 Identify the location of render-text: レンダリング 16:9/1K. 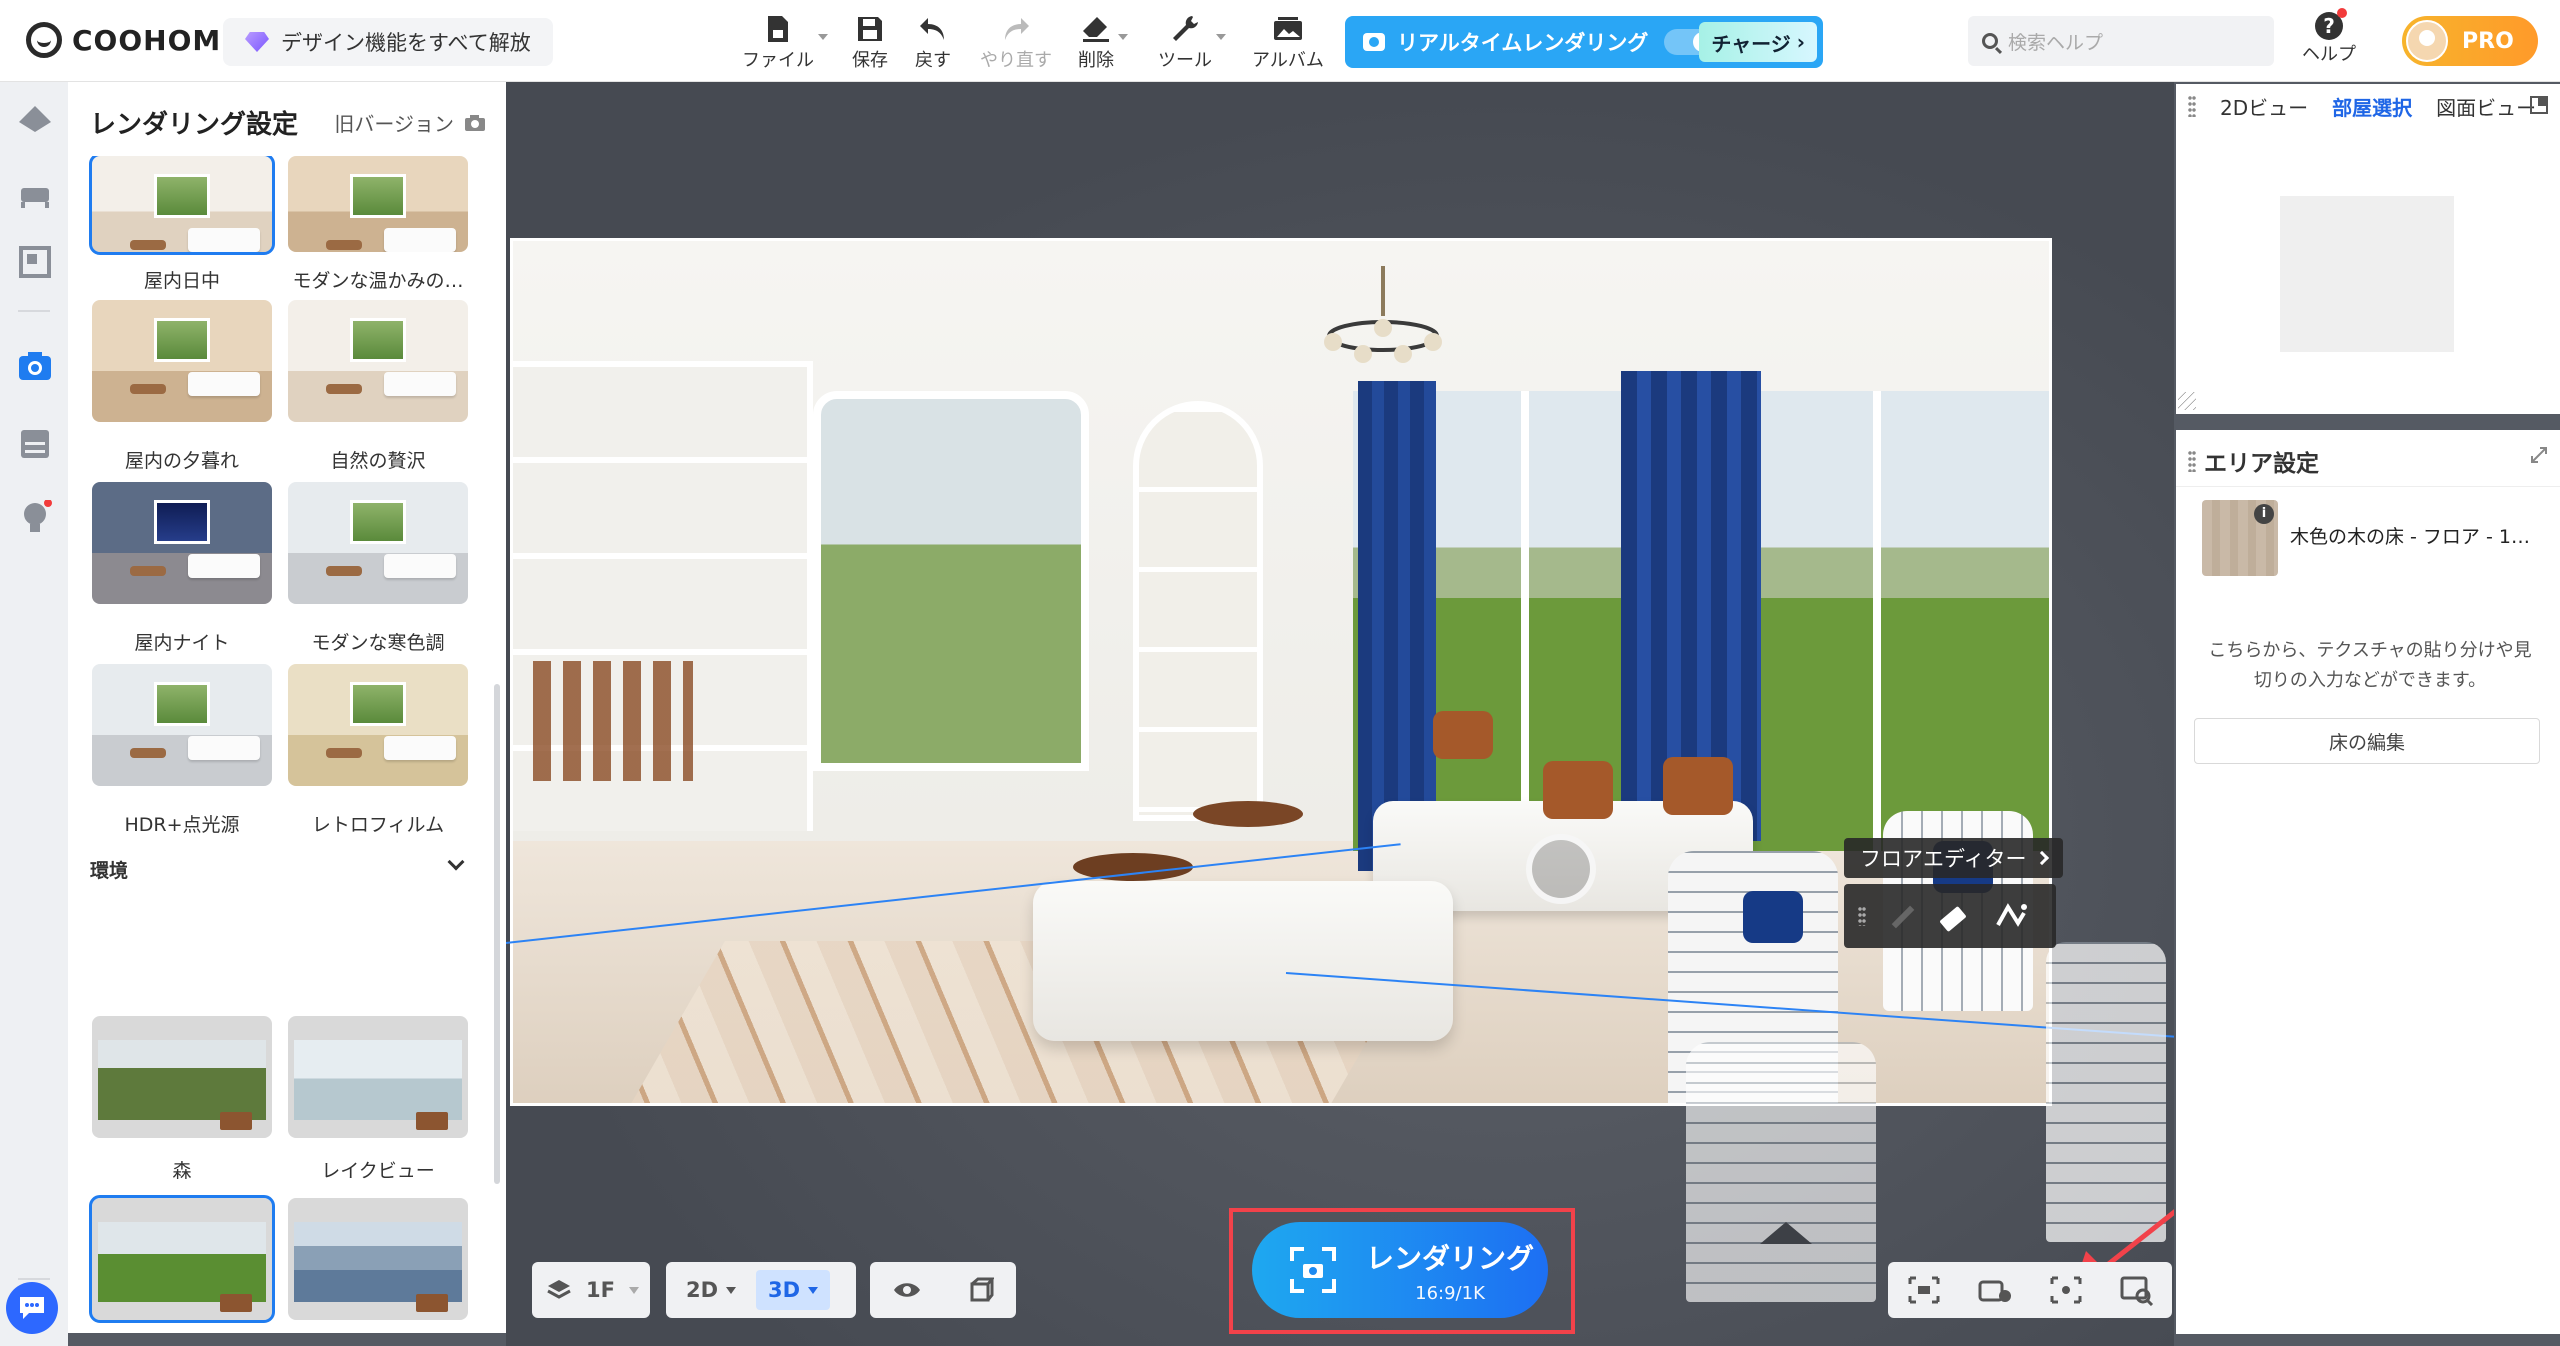
(1450, 1270).